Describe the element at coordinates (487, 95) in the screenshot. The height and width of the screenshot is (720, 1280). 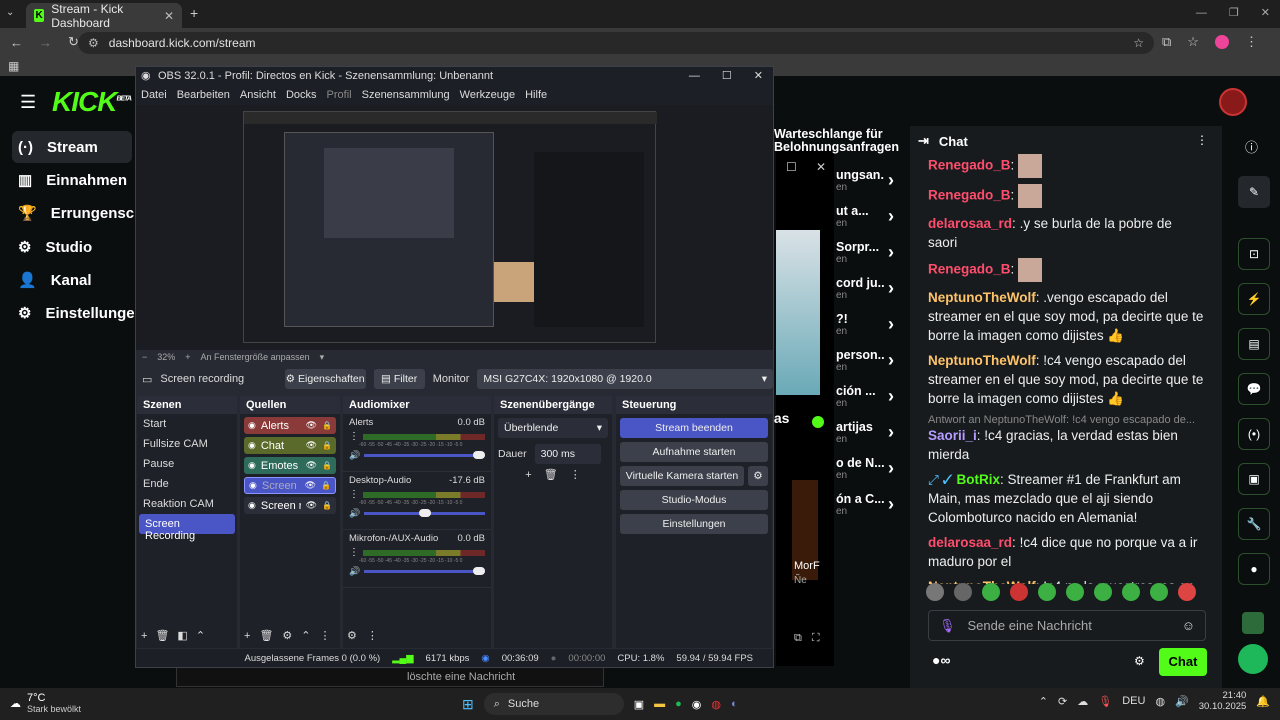
I see `obs-menu-item: Werkzeuge` at that location.